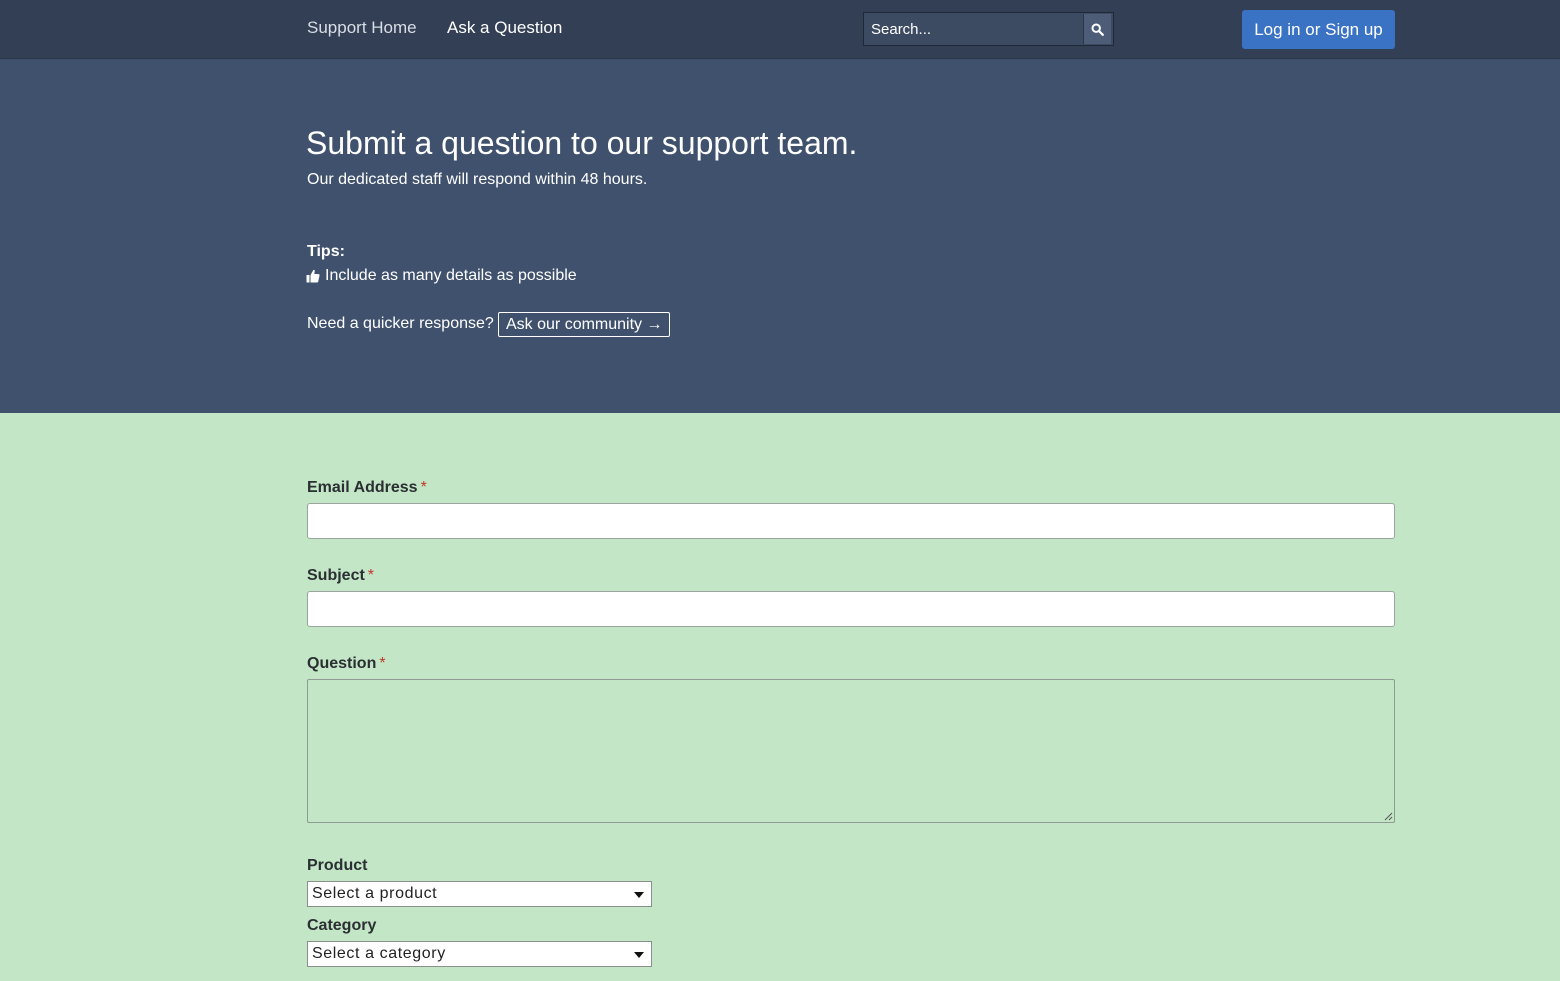 Image resolution: width=1560 pixels, height=981 pixels. Describe the element at coordinates (504, 28) in the screenshot. I see `nav-ask-question: Ask a Question` at that location.